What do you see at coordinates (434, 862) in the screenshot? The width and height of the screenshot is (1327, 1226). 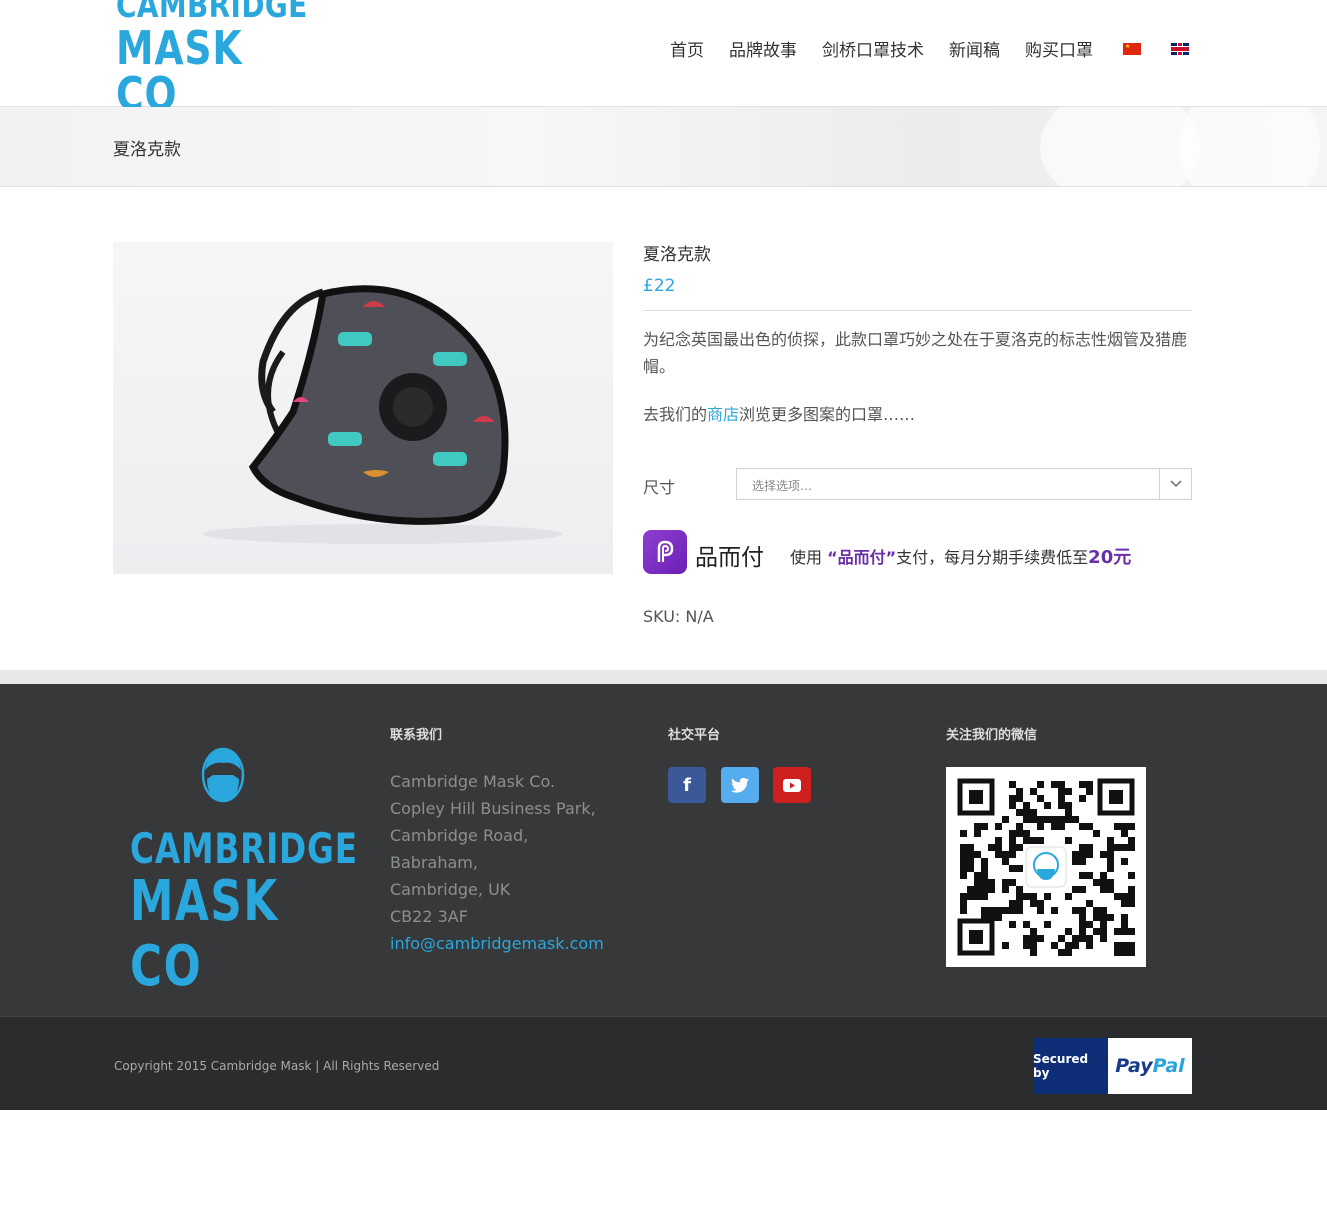 I see `address-line: Babraham,` at bounding box center [434, 862].